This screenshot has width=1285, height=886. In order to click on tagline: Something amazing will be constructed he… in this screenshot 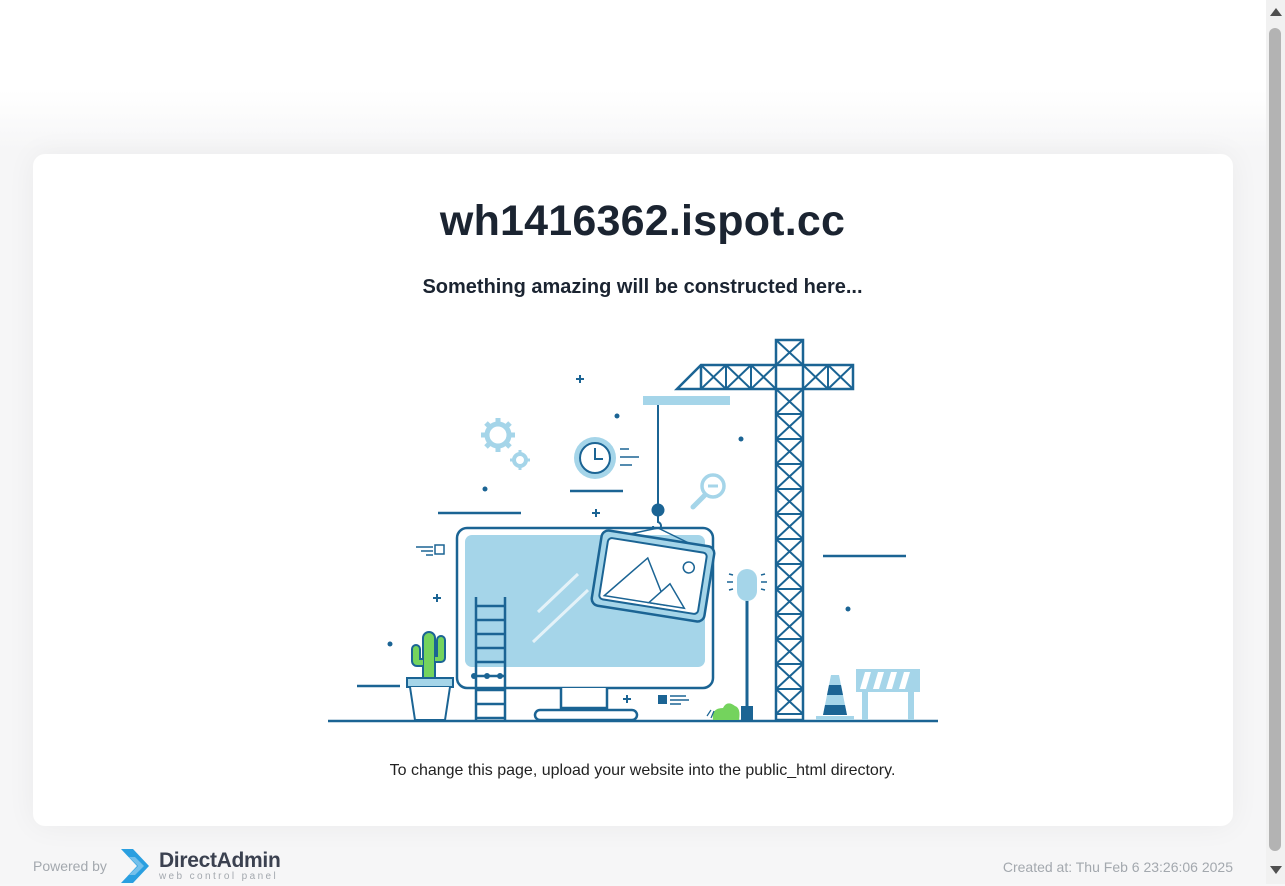, I will do `click(642, 287)`.